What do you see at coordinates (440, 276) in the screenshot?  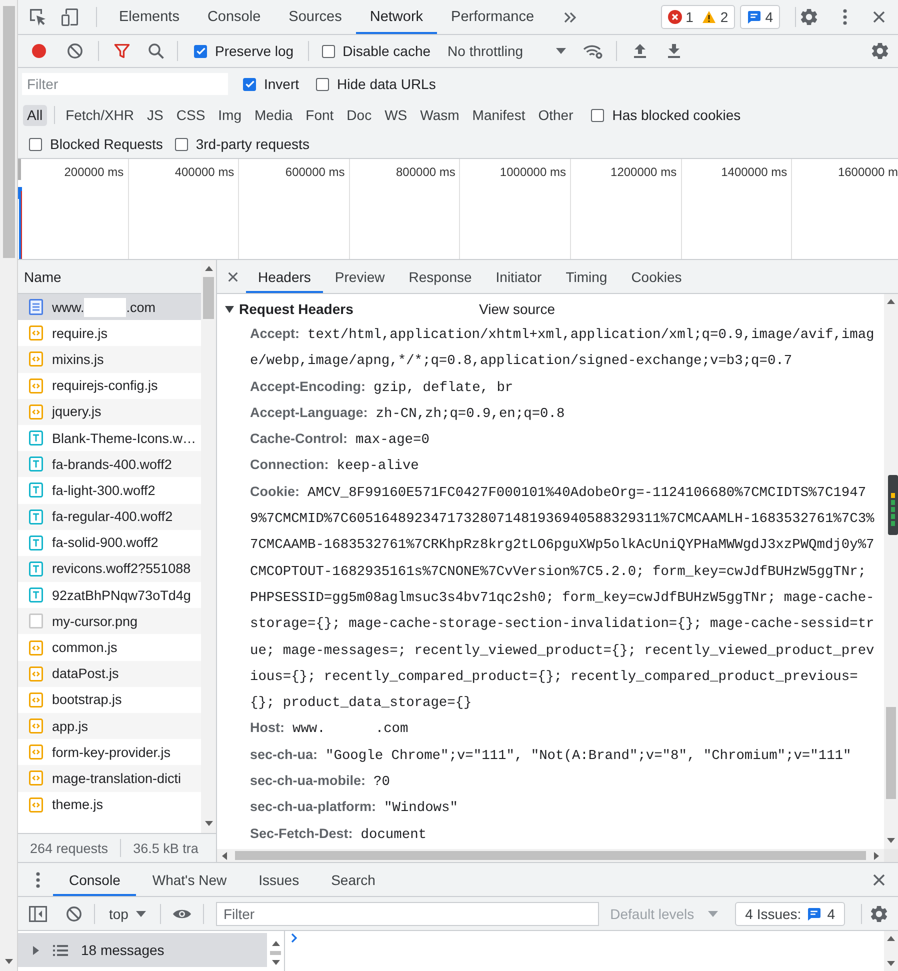 I see `detail-tab: Response` at bounding box center [440, 276].